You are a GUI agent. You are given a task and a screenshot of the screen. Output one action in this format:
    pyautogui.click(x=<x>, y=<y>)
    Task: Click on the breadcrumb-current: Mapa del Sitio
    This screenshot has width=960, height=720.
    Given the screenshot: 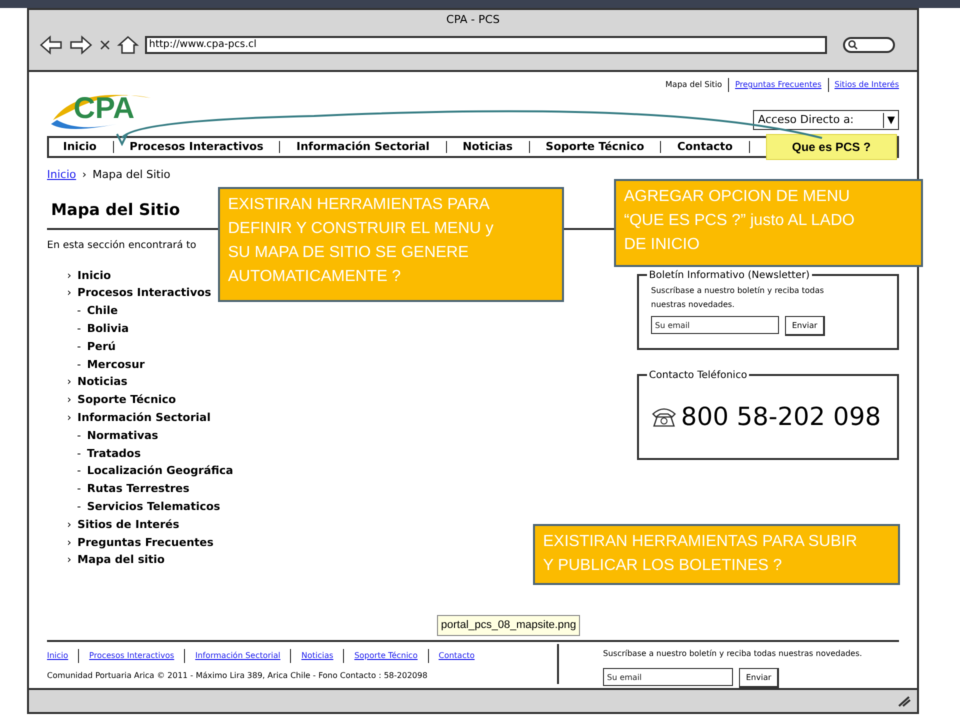 What is the action you would take?
    pyautogui.click(x=131, y=174)
    